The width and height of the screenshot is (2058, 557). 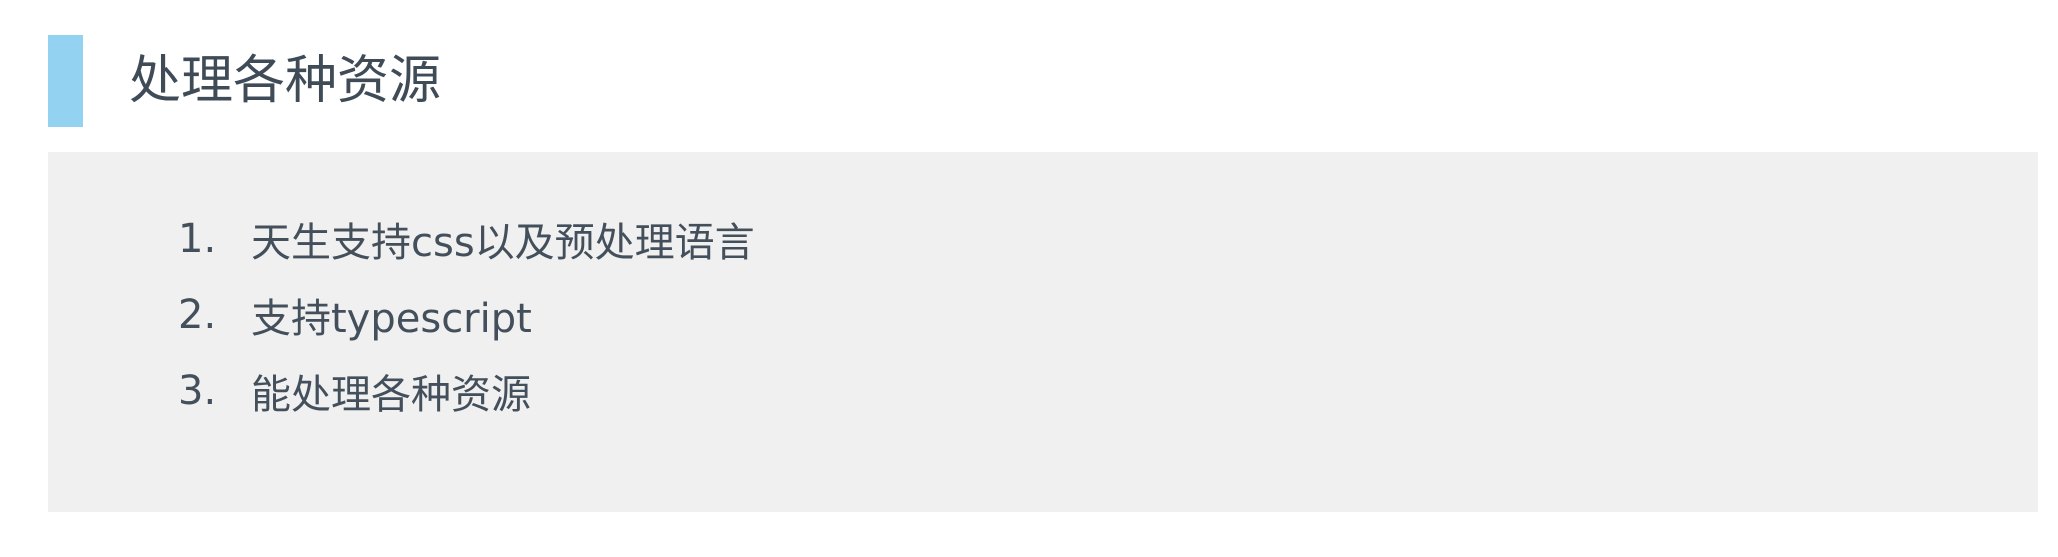 I want to click on list-item-number: 2., so click(x=197, y=315).